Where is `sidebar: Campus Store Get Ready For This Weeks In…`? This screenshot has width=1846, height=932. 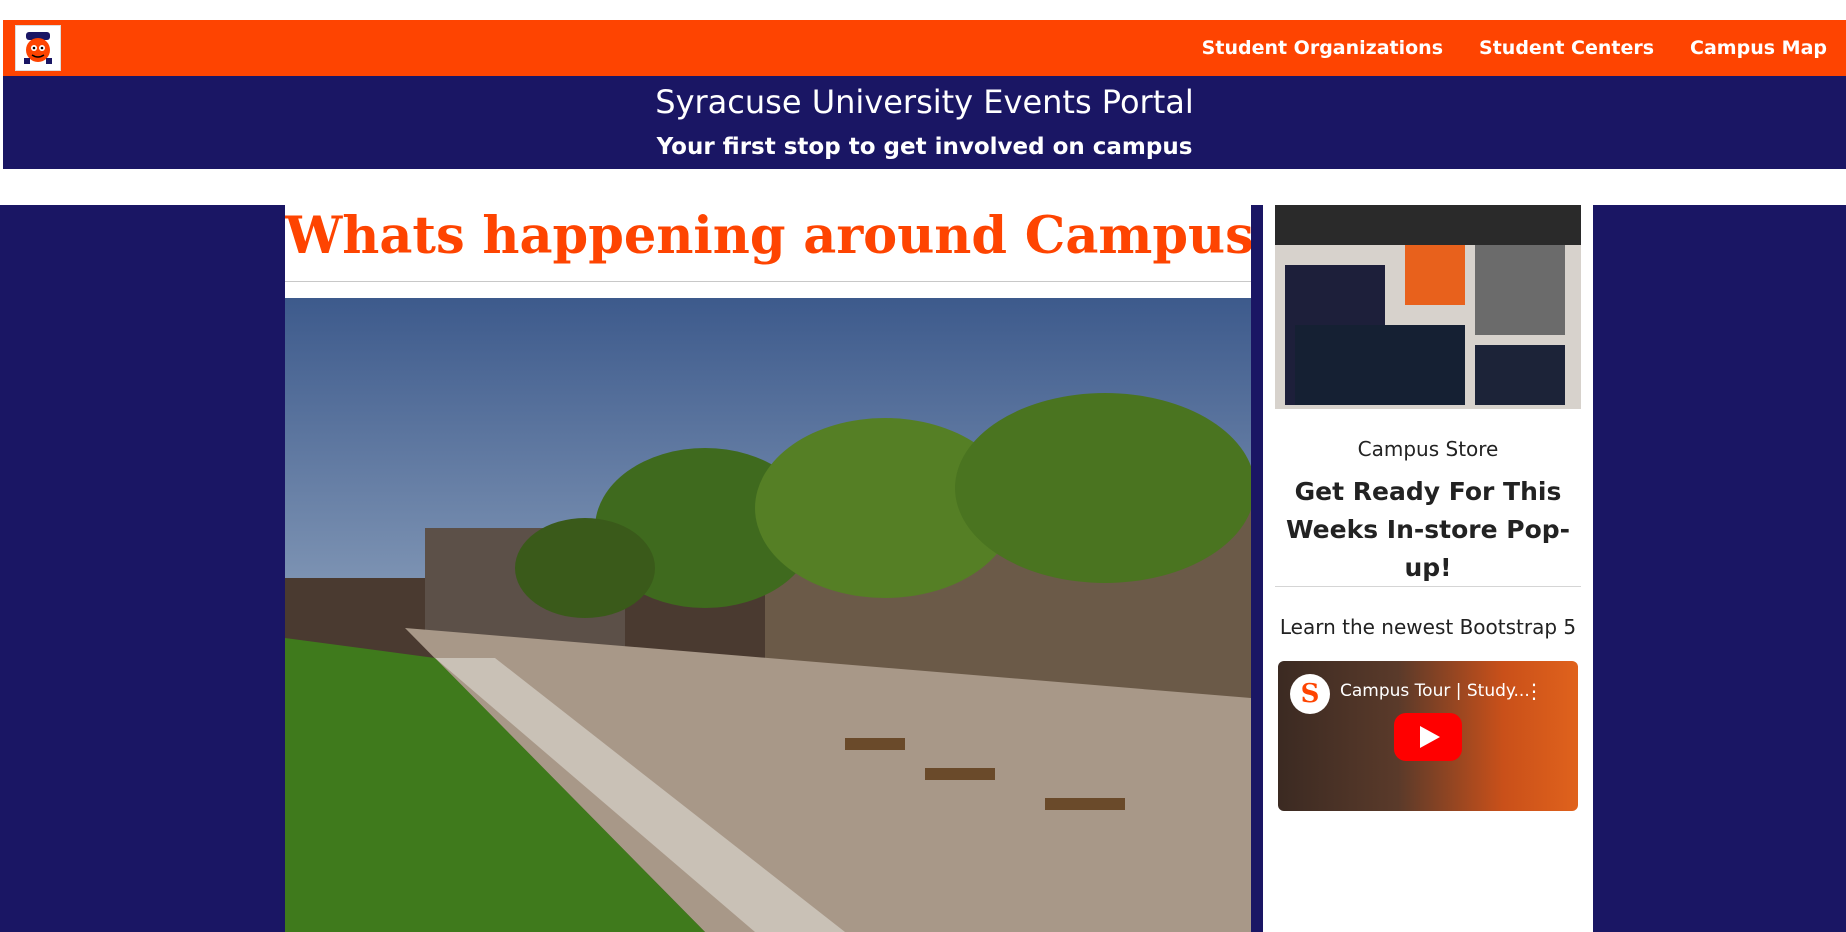
sidebar: Campus Store Get Ready For This Weeks In… is located at coordinates (1428, 568).